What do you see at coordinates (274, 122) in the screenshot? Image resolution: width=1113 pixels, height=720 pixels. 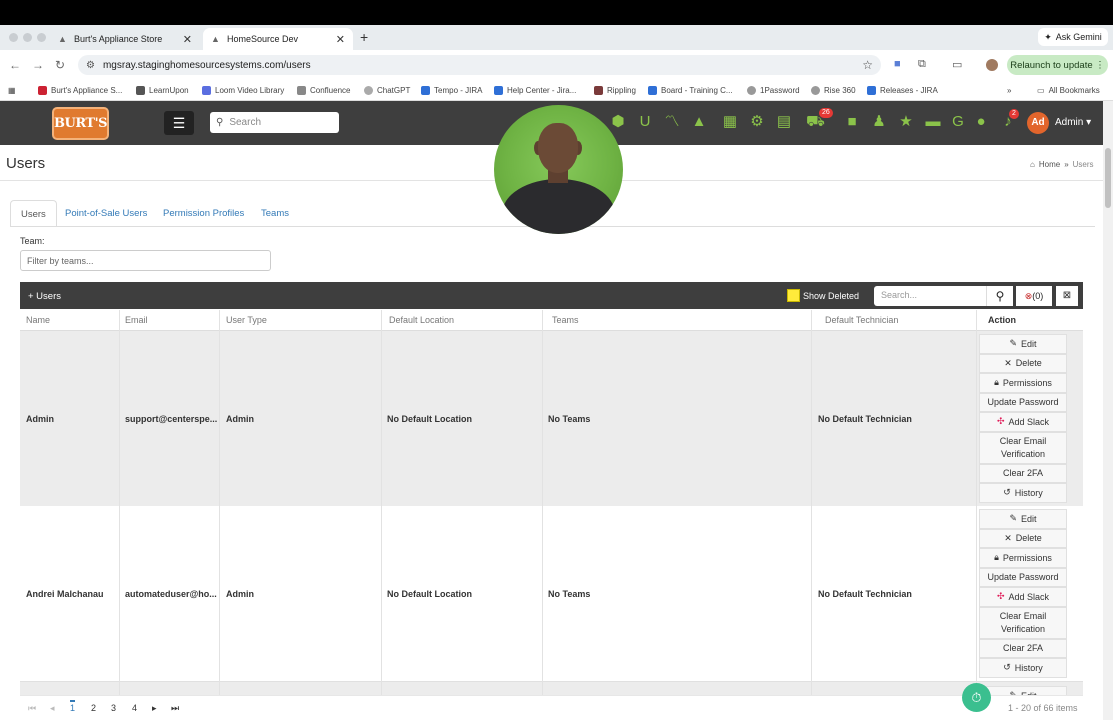 I see `global-search-input: ⚲ Search` at bounding box center [274, 122].